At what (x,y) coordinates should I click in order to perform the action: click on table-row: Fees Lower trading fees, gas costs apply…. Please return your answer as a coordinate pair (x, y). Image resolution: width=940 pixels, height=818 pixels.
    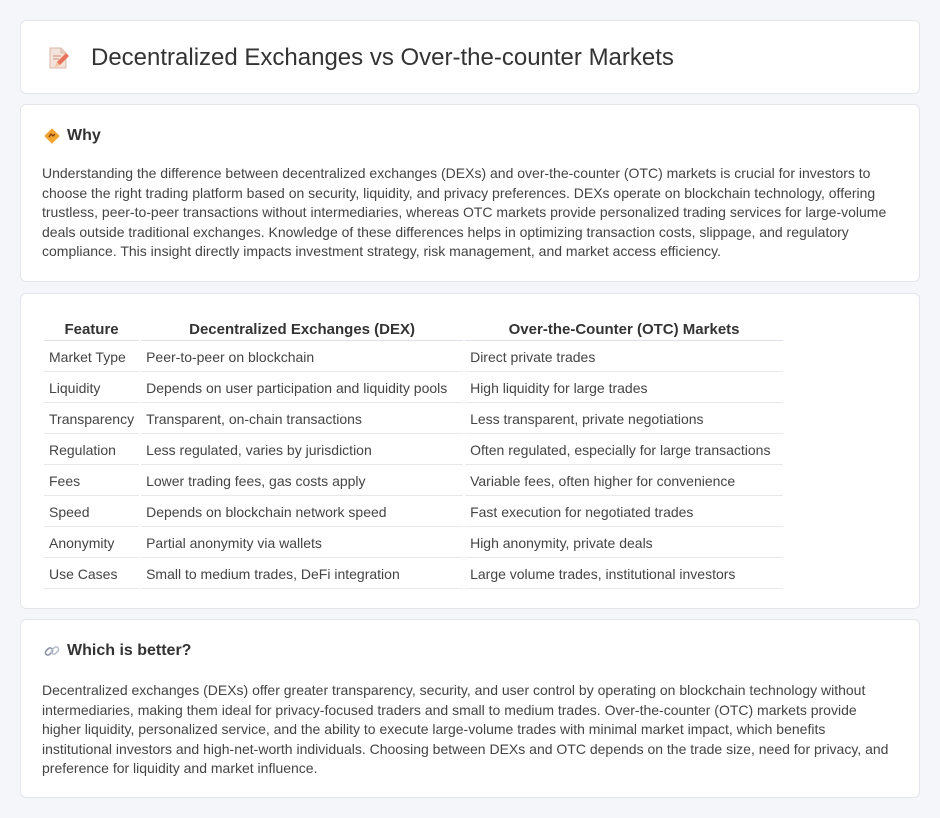
    Looking at the image, I should click on (414, 481).